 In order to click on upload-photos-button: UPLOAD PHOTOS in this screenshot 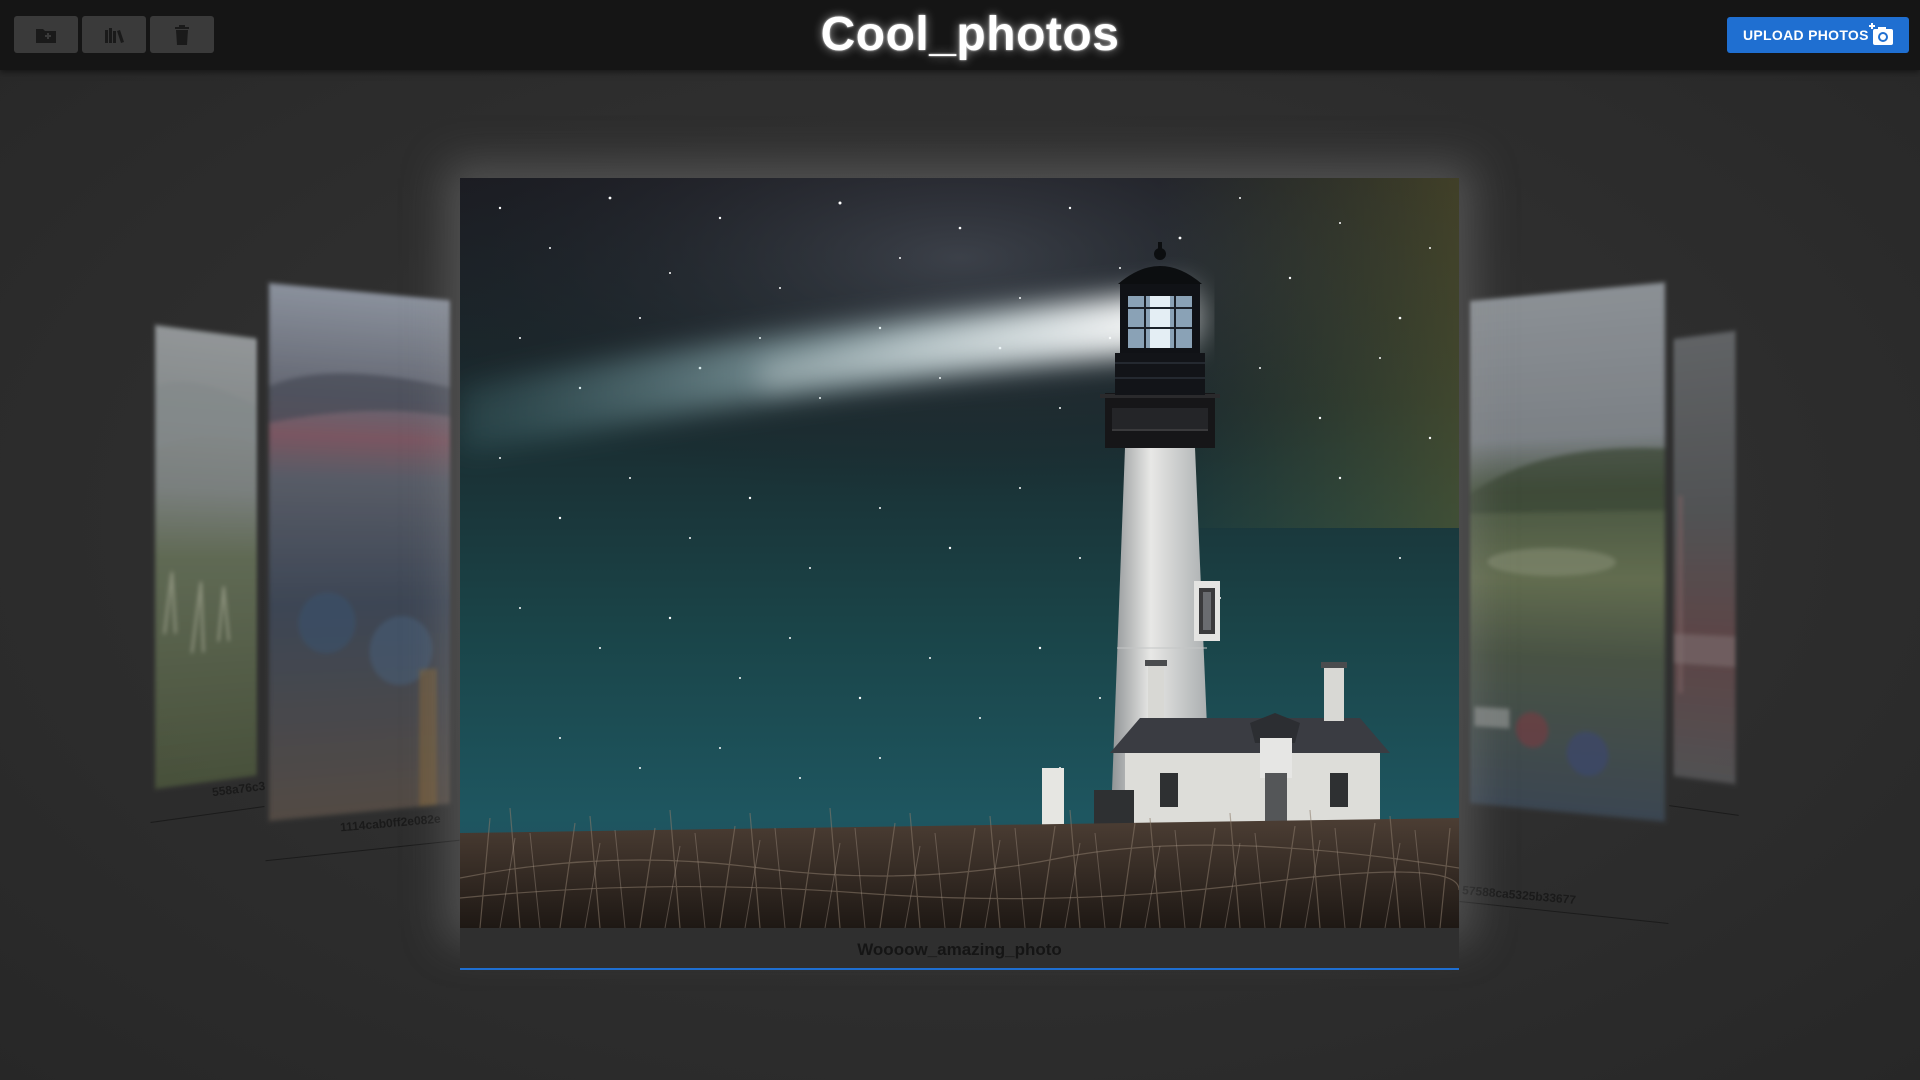, I will do `click(1818, 35)`.